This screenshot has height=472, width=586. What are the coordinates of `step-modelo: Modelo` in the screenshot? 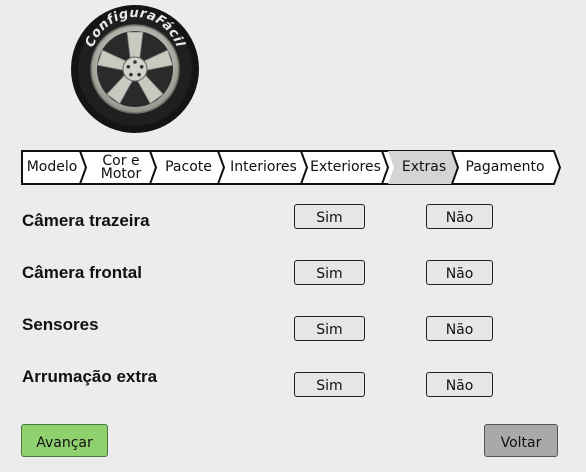 It's located at (52, 167).